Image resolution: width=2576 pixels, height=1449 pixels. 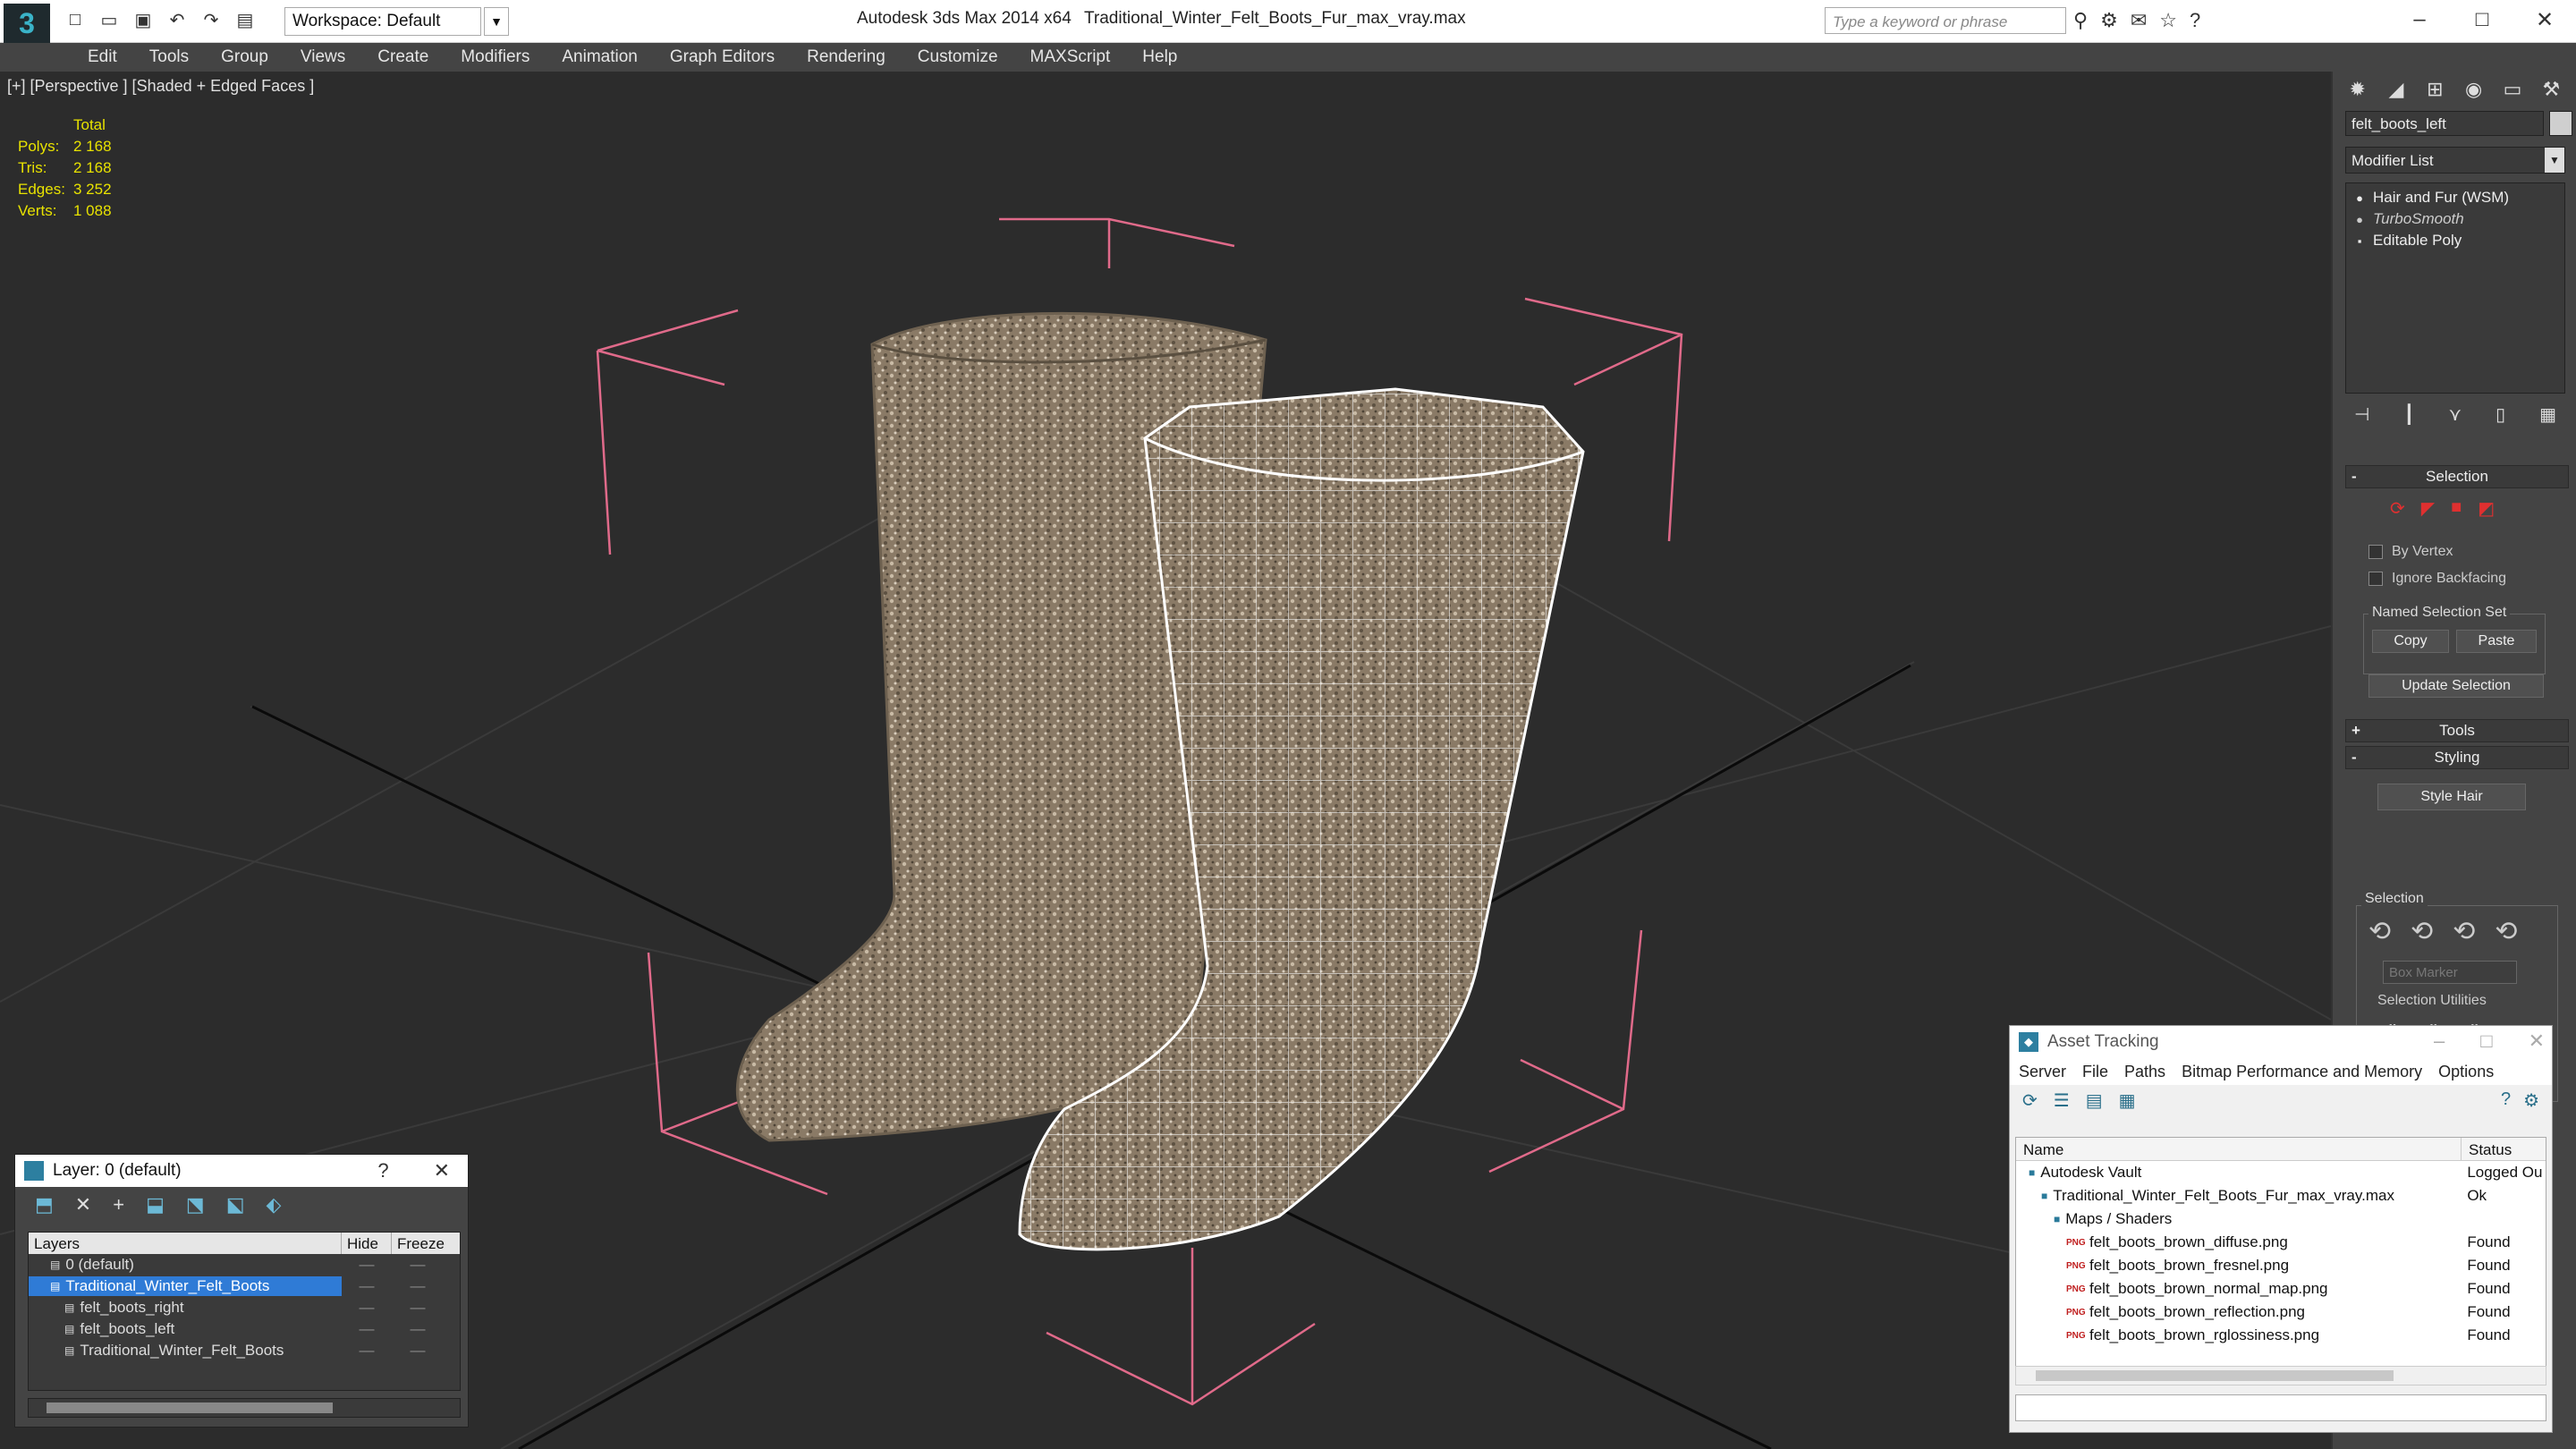 I want to click on menu-item-rendering: Rendering, so click(x=846, y=57).